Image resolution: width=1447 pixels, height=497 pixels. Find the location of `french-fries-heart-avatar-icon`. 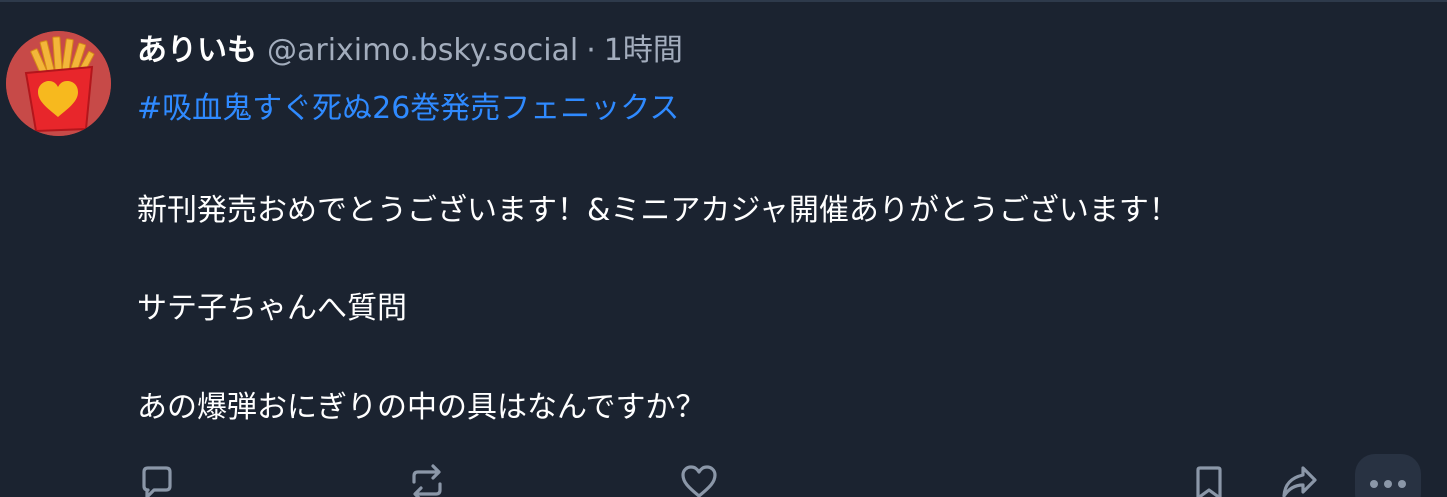

french-fries-heart-avatar-icon is located at coordinates (58, 83).